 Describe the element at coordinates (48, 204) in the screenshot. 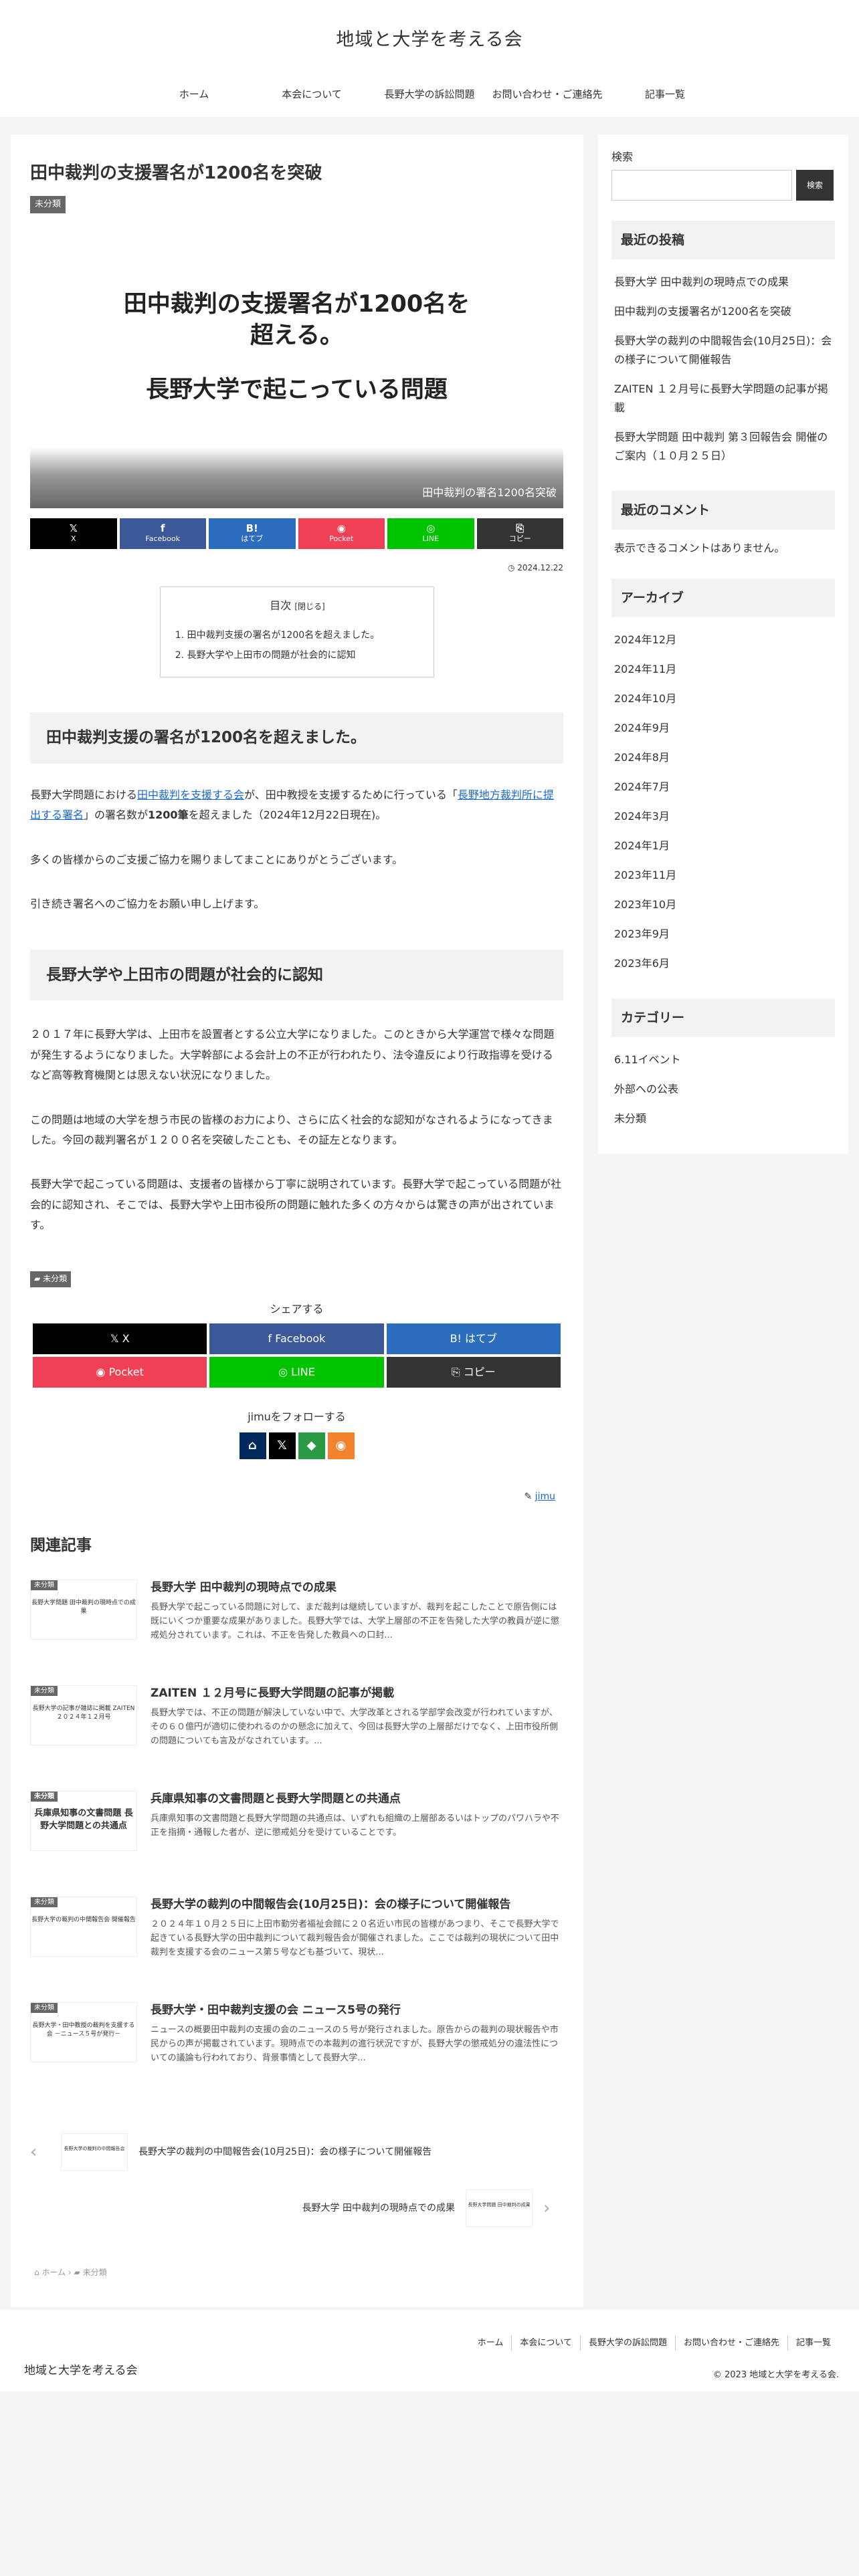

I see `category-badge: 未分類` at that location.